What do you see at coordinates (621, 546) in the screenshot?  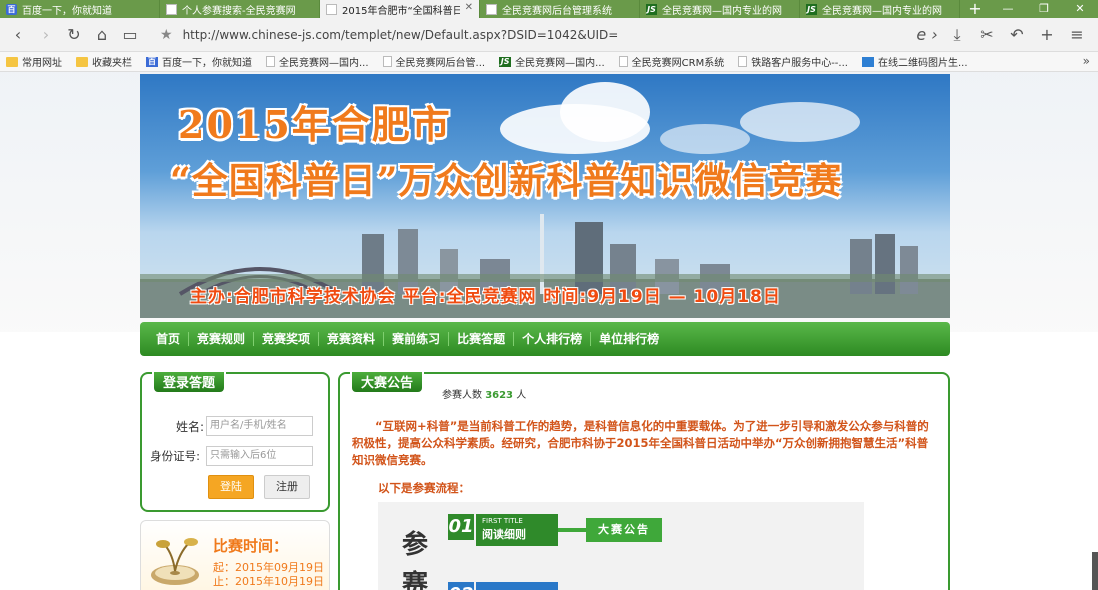 I see `participation-flow-image: 参 赛 01 FIRST TITLE 阅读细则 大赛公告 02` at bounding box center [621, 546].